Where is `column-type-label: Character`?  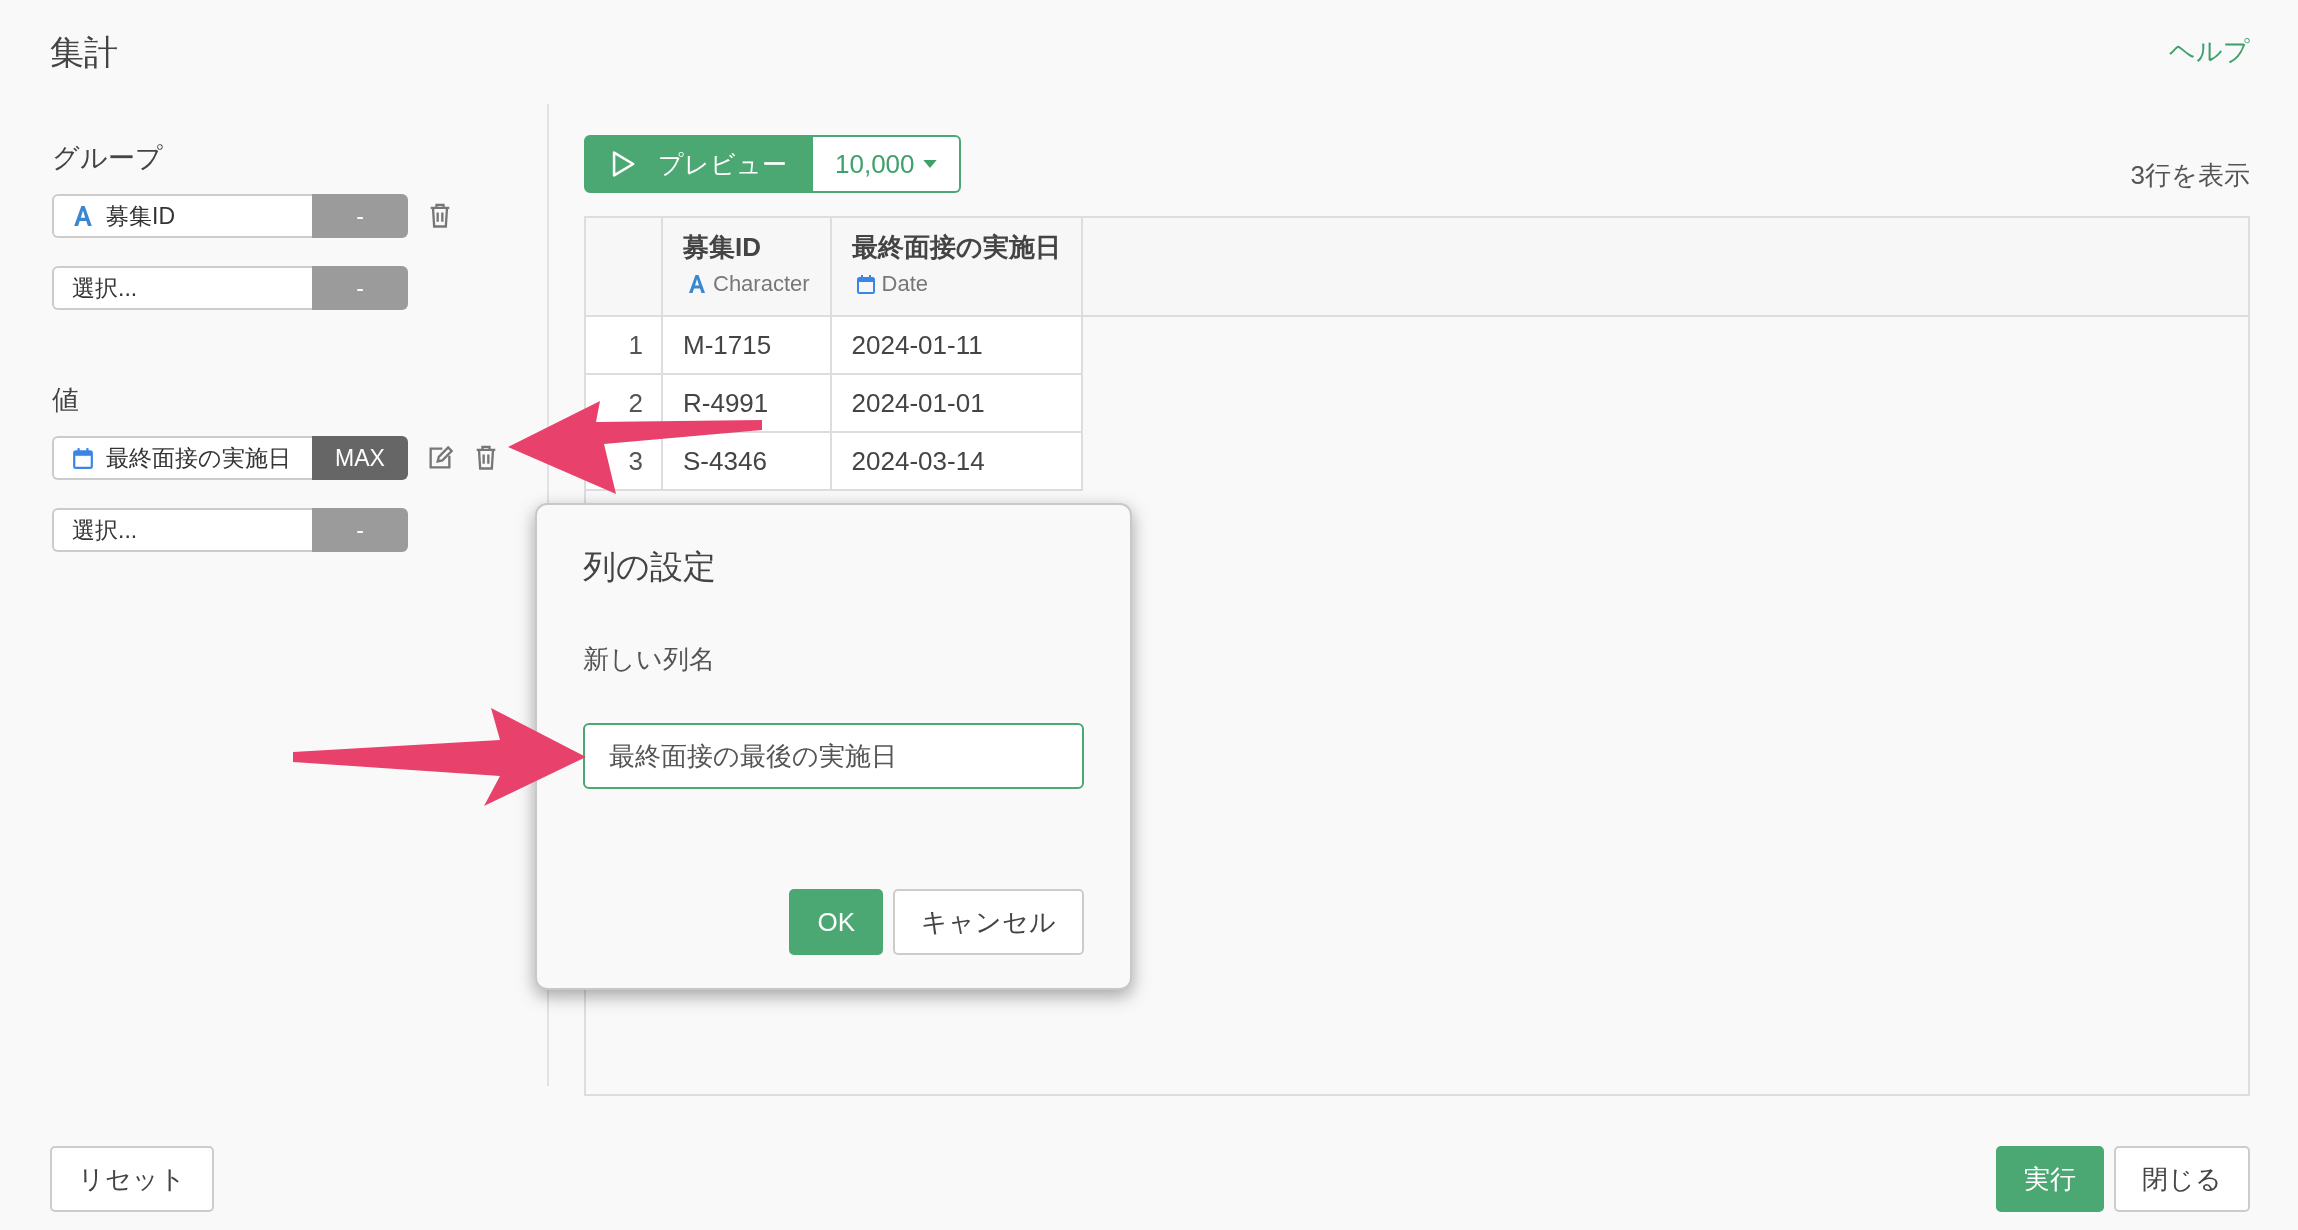 column-type-label: Character is located at coordinates (761, 284).